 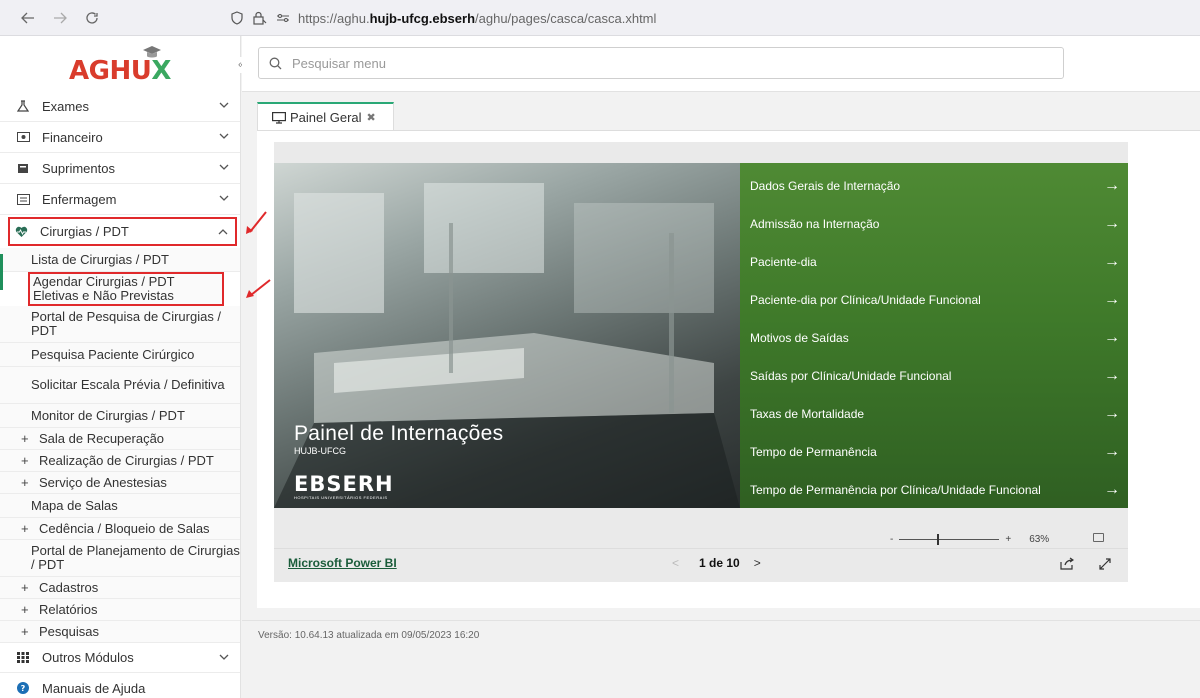 What do you see at coordinates (320, 451) in the screenshot?
I see `report-subtitle: HUJB-UFCG` at bounding box center [320, 451].